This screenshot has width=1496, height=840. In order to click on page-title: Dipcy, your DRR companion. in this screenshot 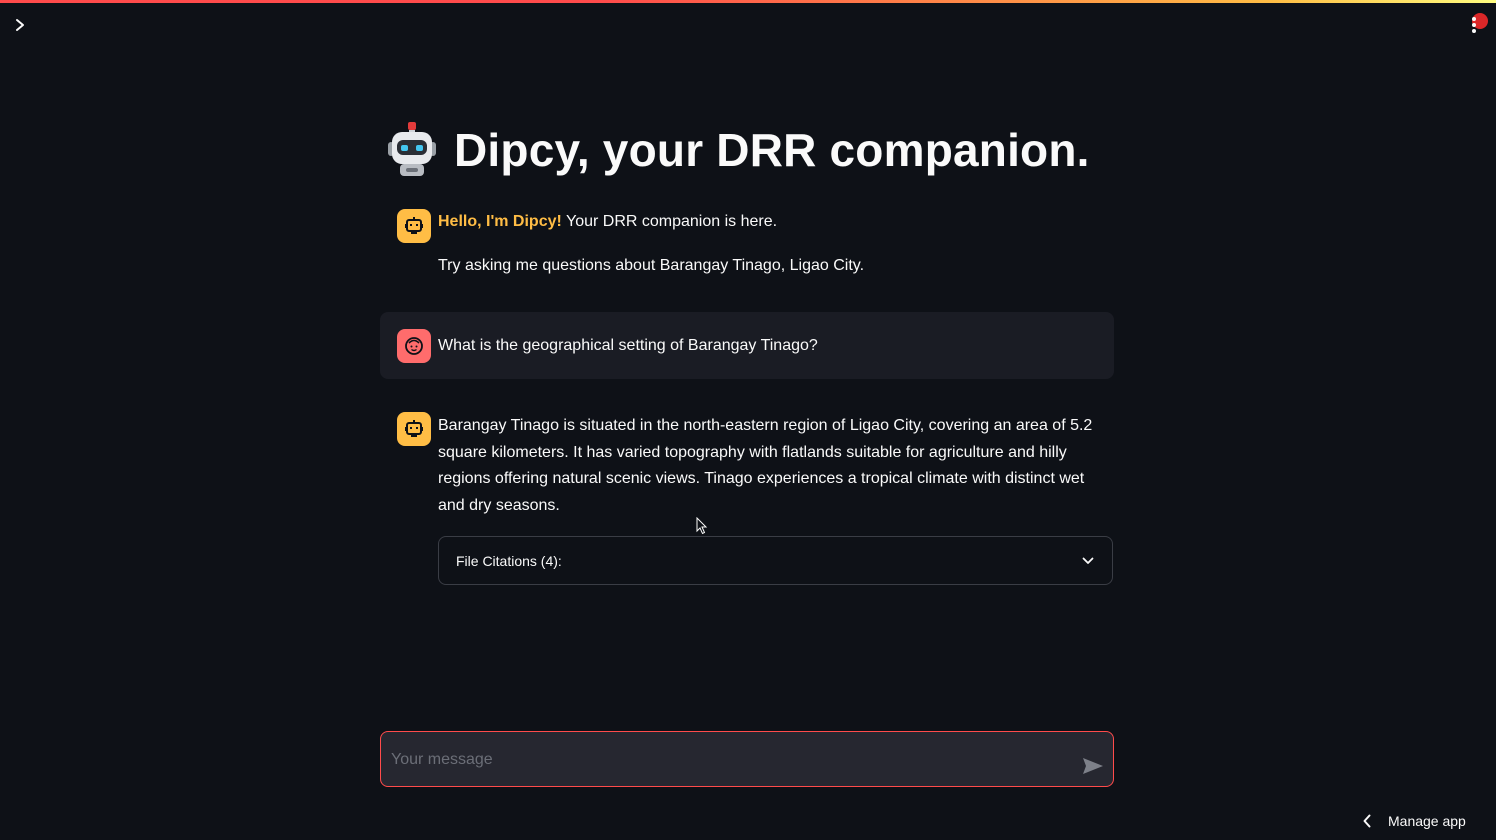, I will do `click(772, 150)`.